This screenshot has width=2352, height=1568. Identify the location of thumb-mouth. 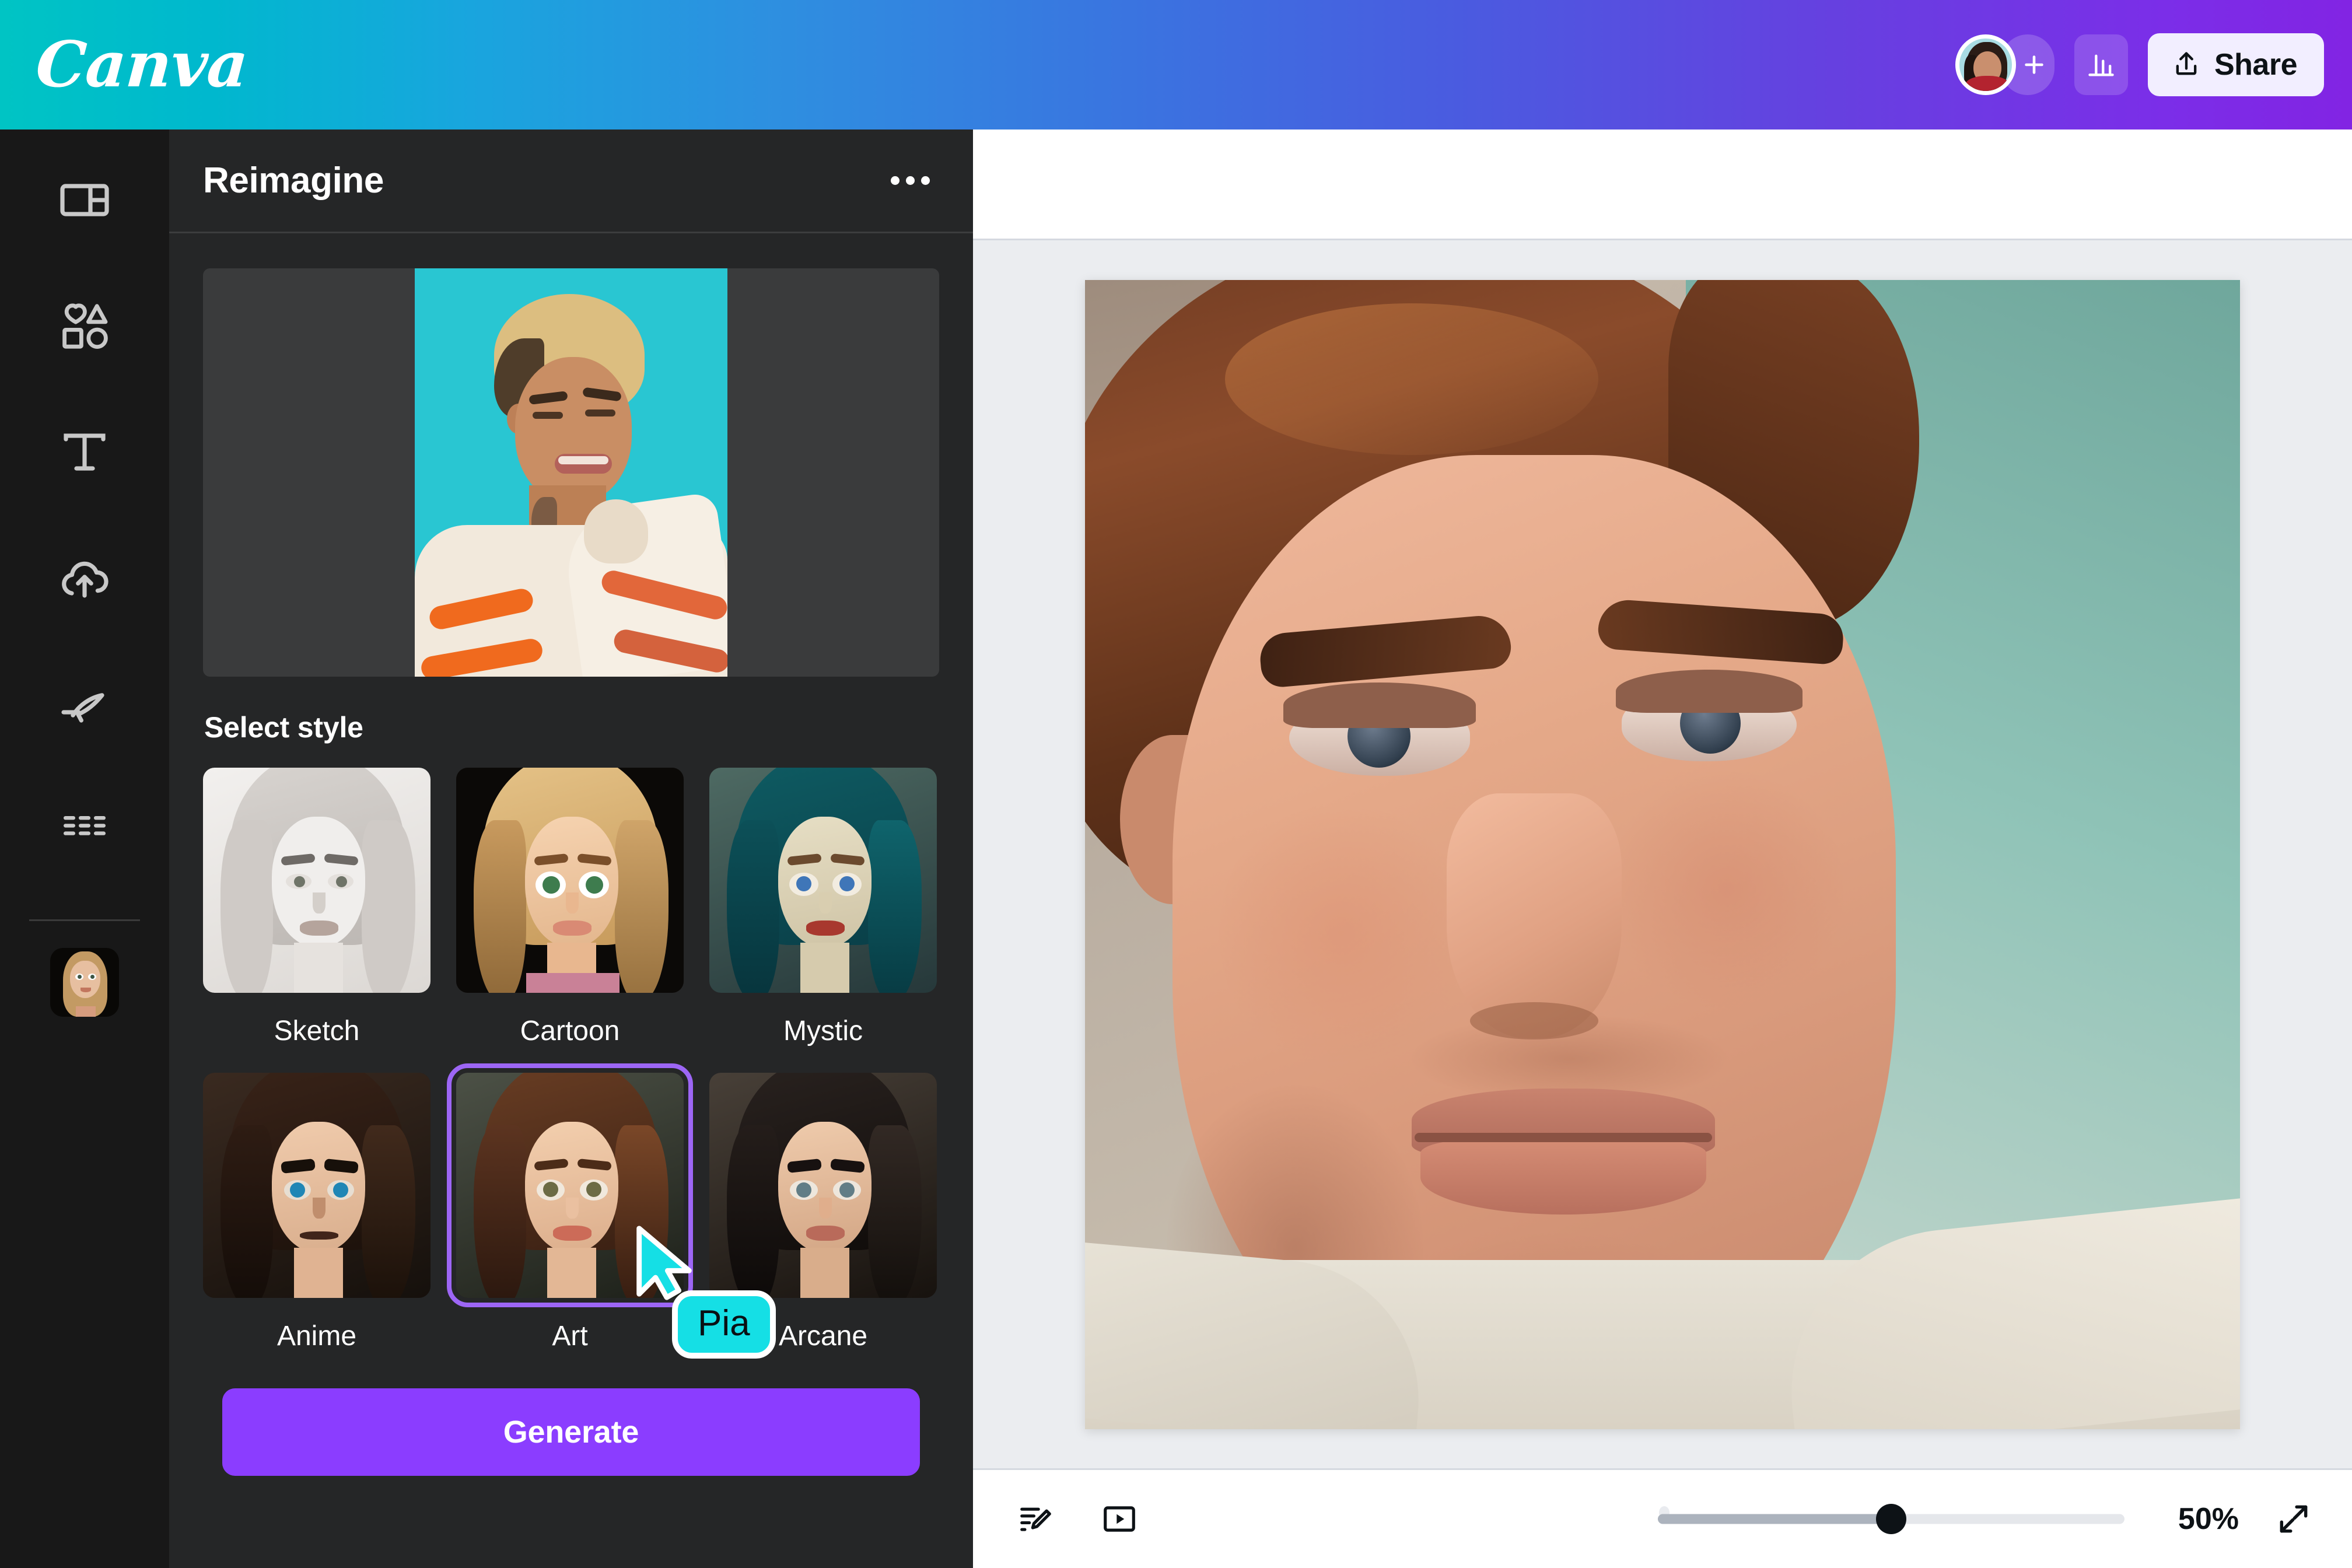
(85, 990).